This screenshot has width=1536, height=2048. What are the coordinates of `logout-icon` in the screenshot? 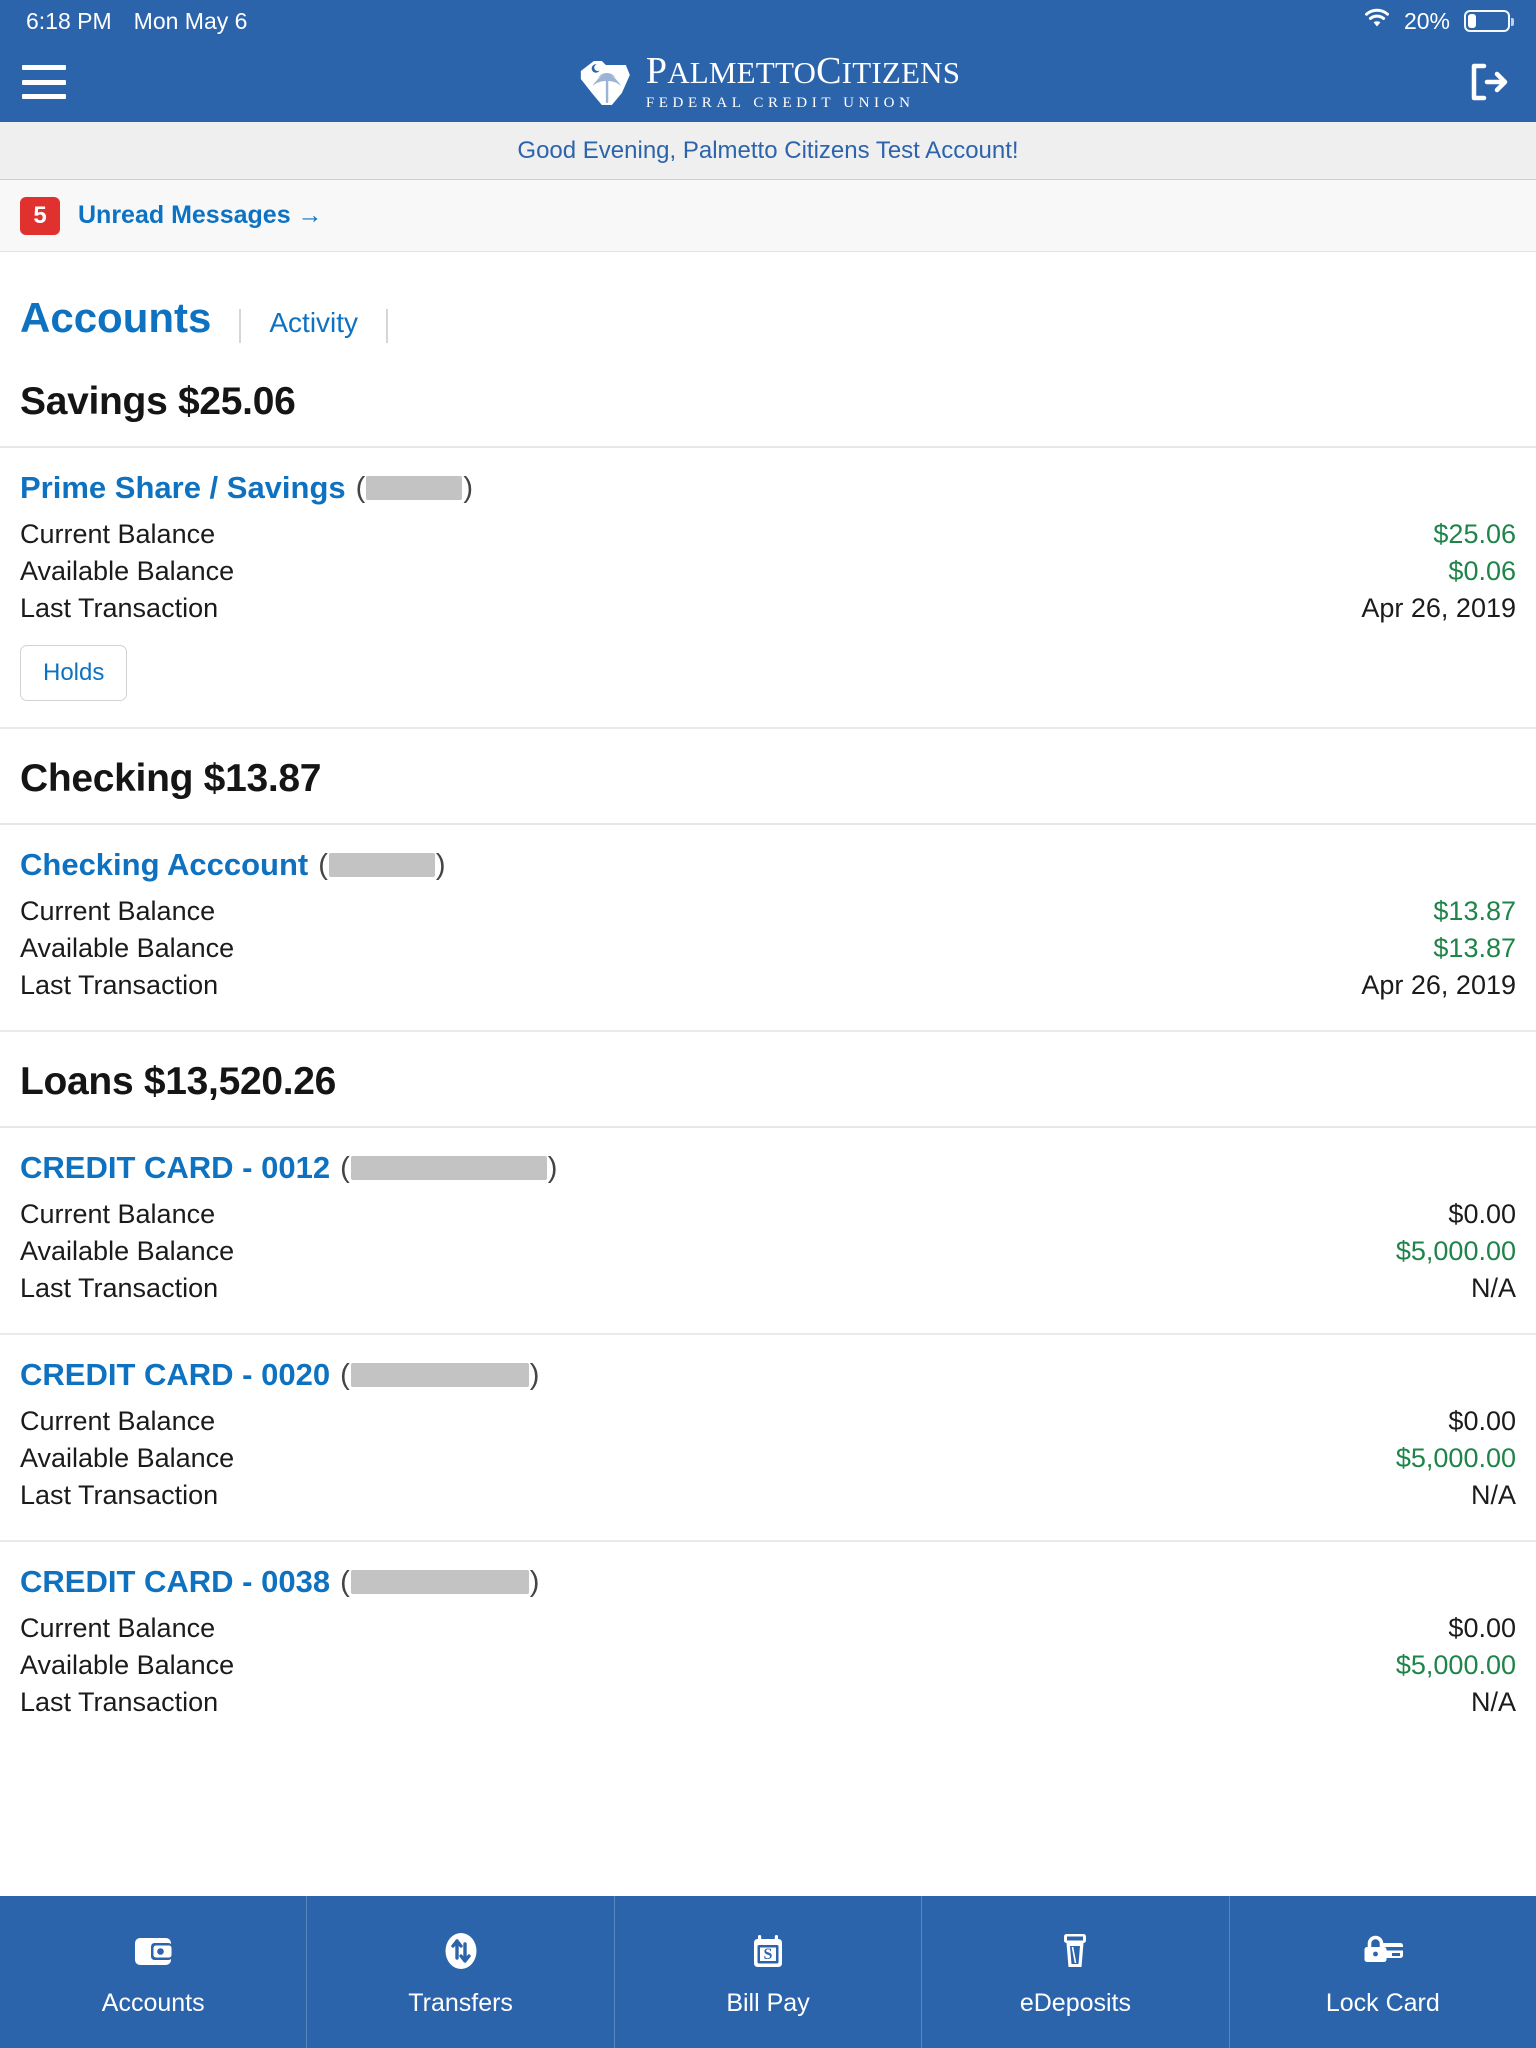 It's located at (1488, 82).